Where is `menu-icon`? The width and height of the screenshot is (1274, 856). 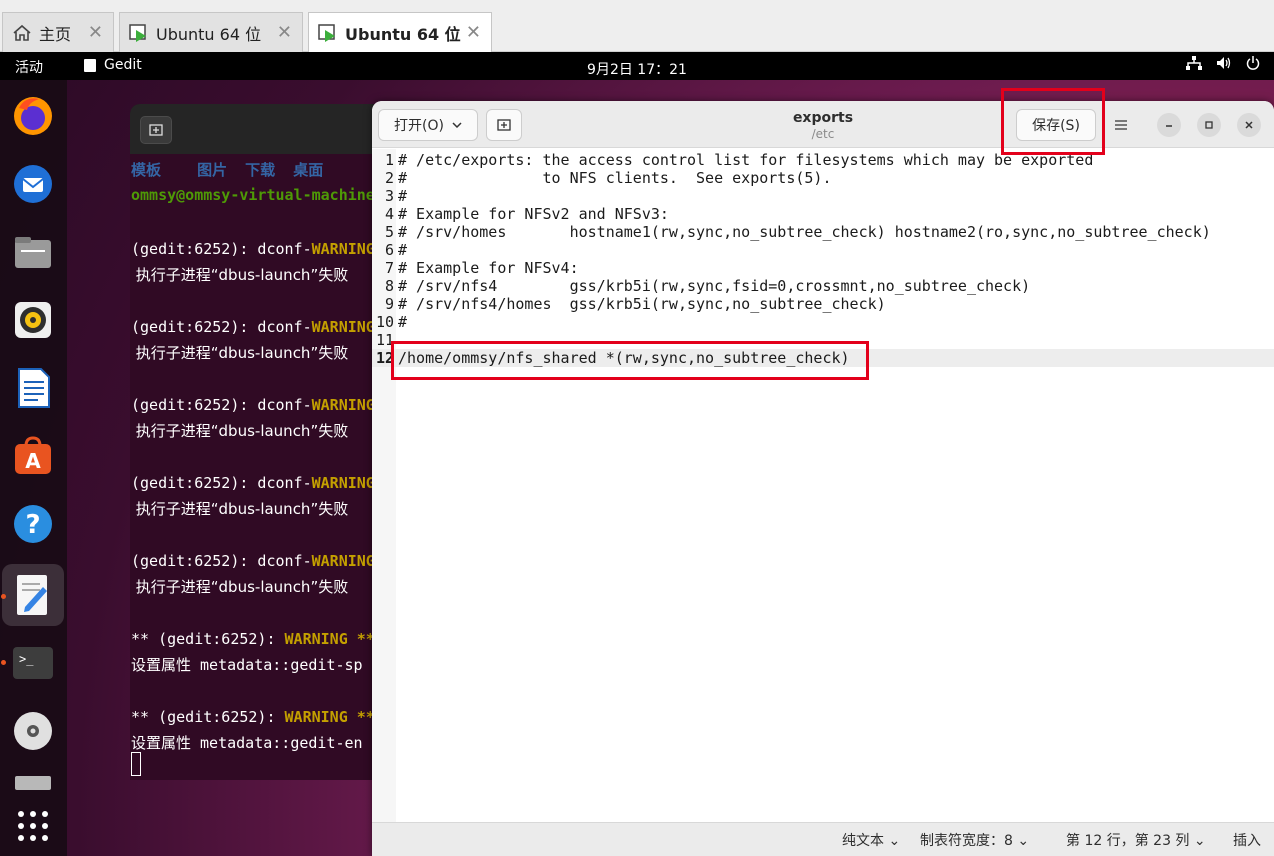
menu-icon is located at coordinates (1121, 125).